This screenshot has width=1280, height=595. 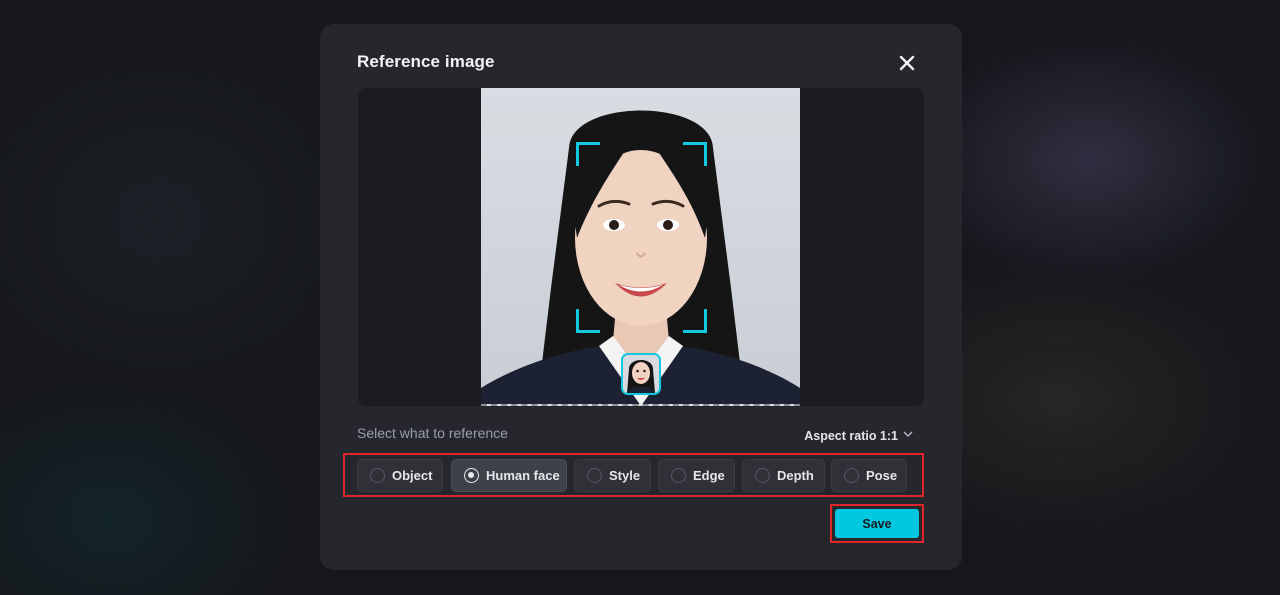 I want to click on face-thumbnail, so click(x=641, y=374).